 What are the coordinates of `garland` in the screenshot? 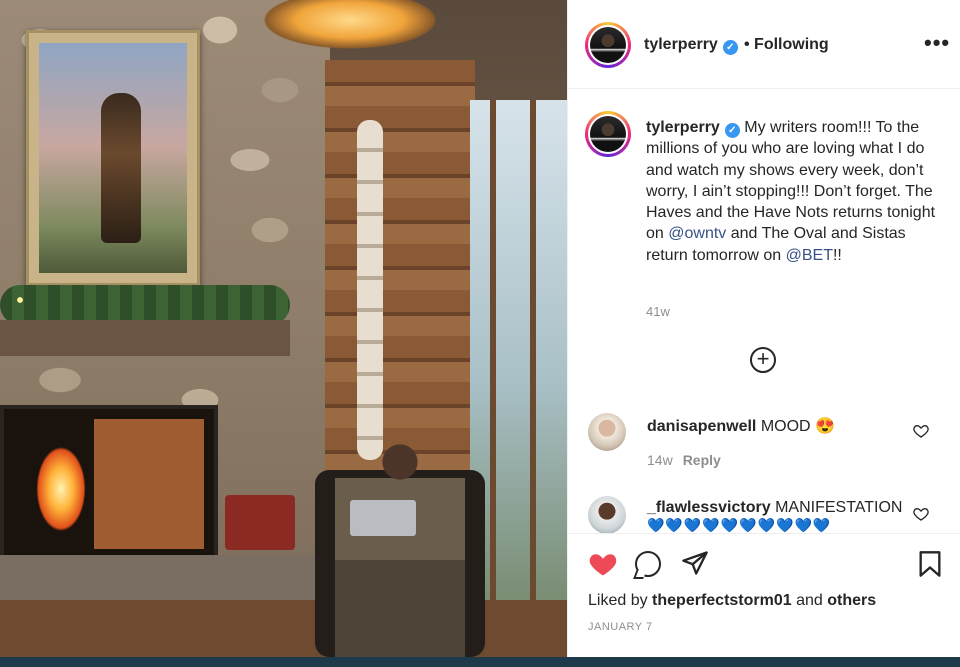 It's located at (145, 305).